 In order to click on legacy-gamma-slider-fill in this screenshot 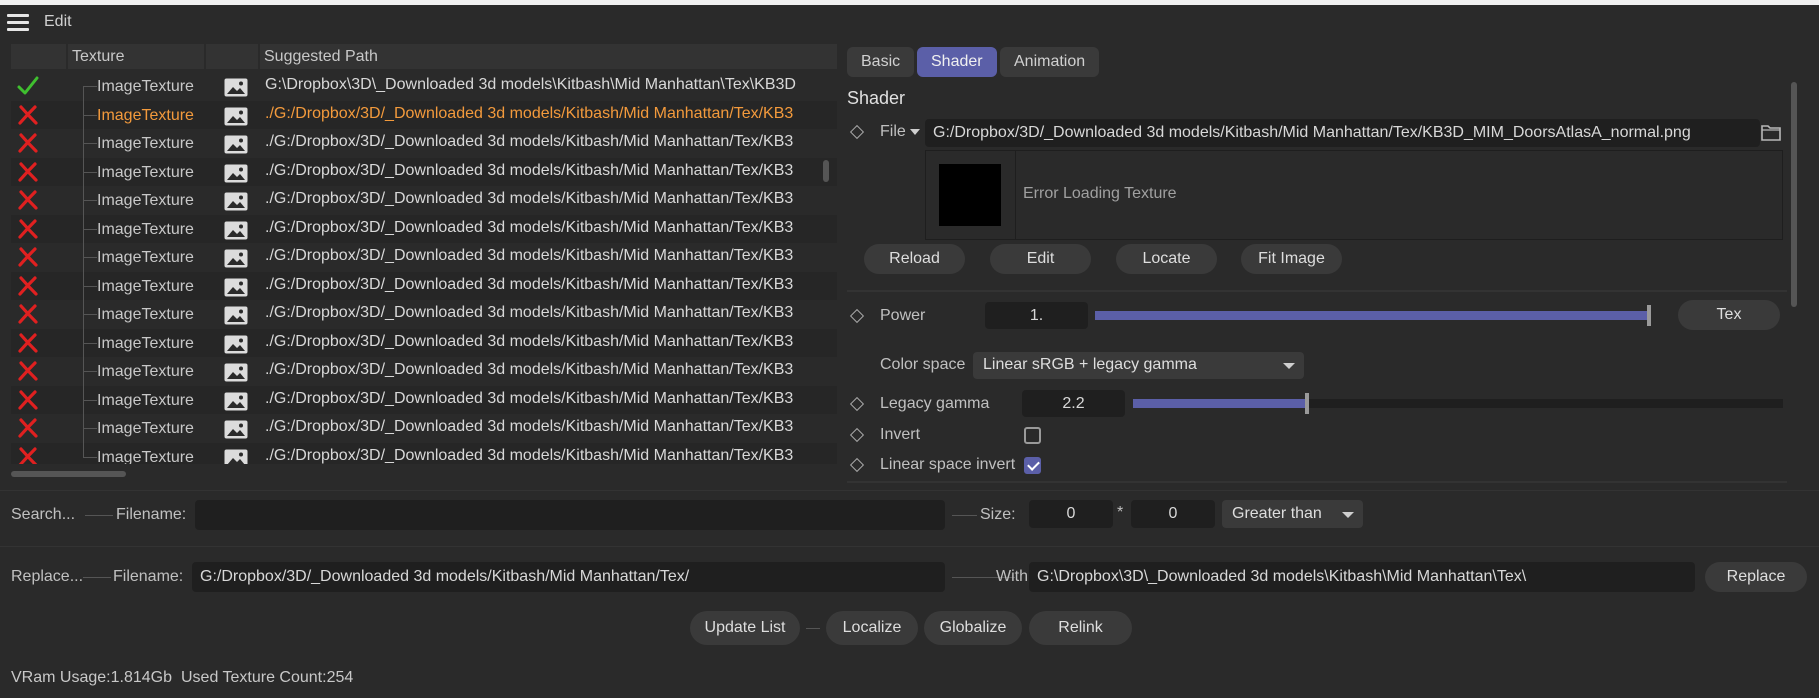, I will do `click(1221, 403)`.